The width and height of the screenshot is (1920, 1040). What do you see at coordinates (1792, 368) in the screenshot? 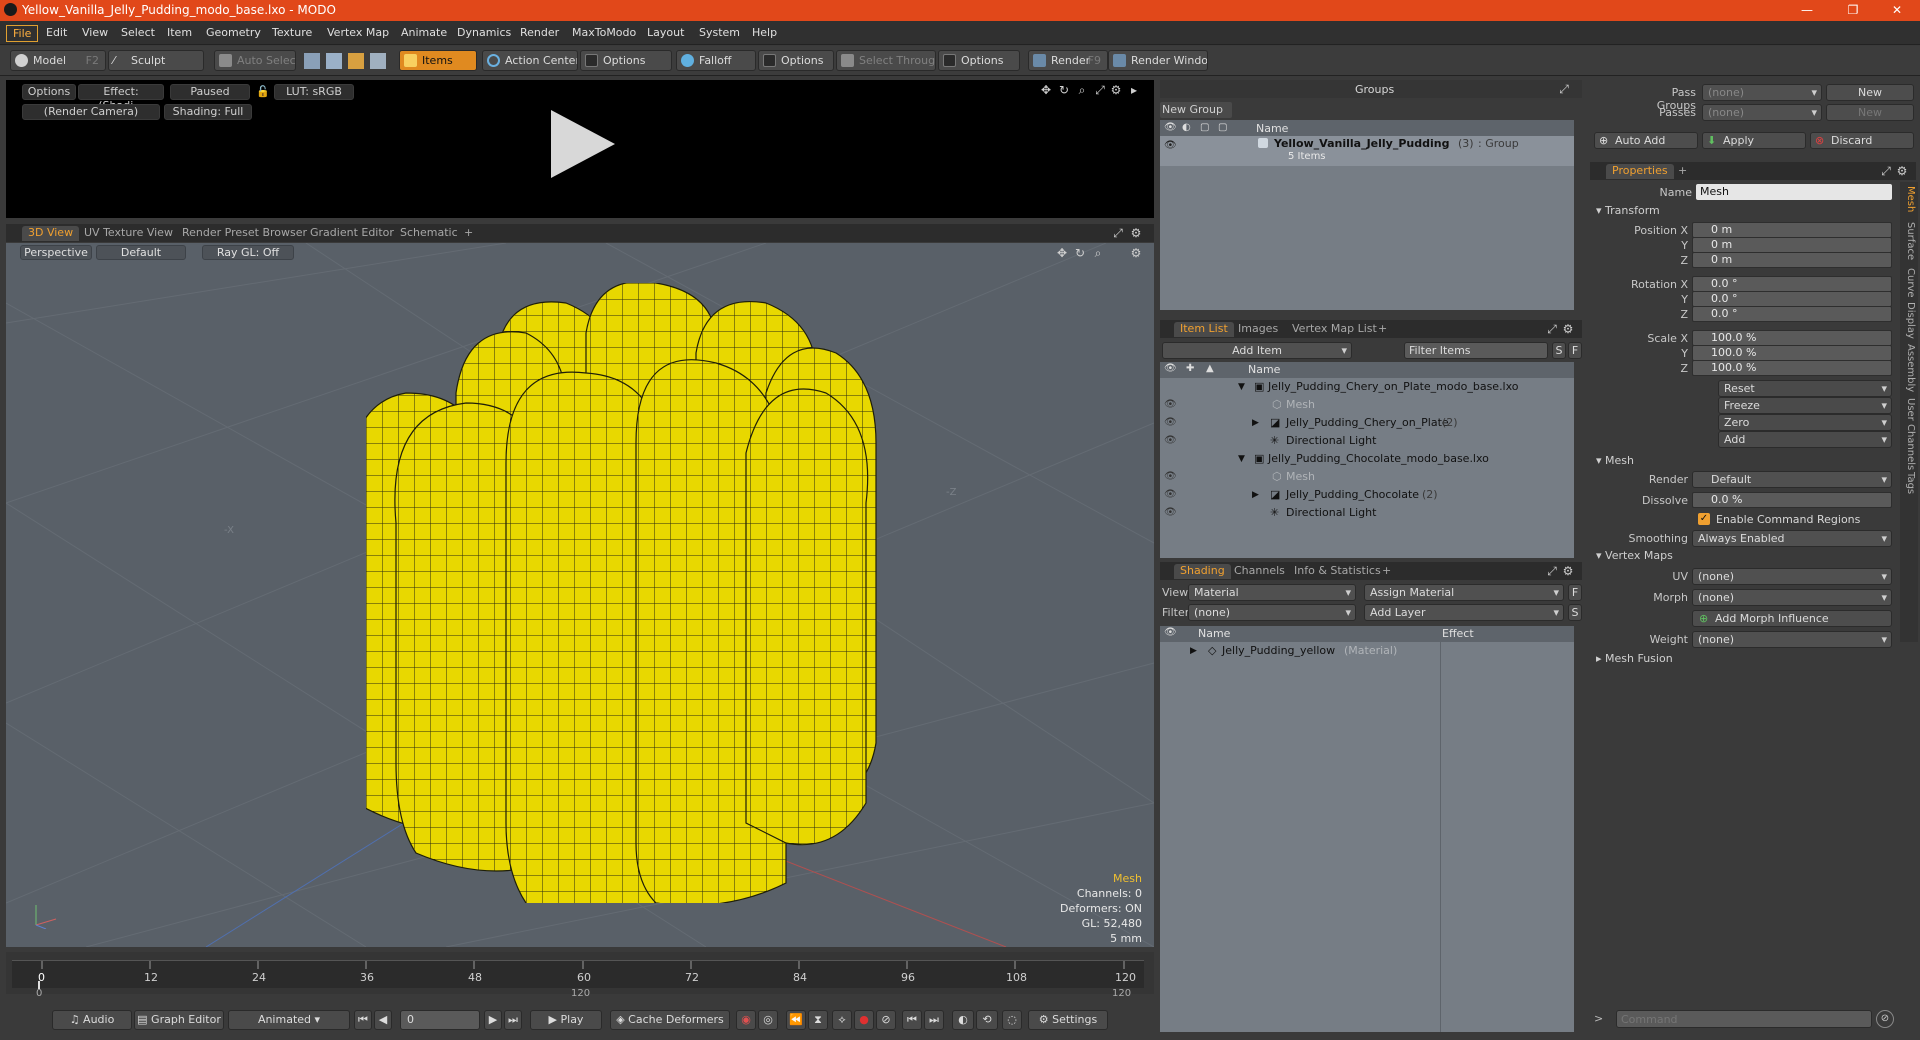
I see `scale-z-field: 100.0 %` at bounding box center [1792, 368].